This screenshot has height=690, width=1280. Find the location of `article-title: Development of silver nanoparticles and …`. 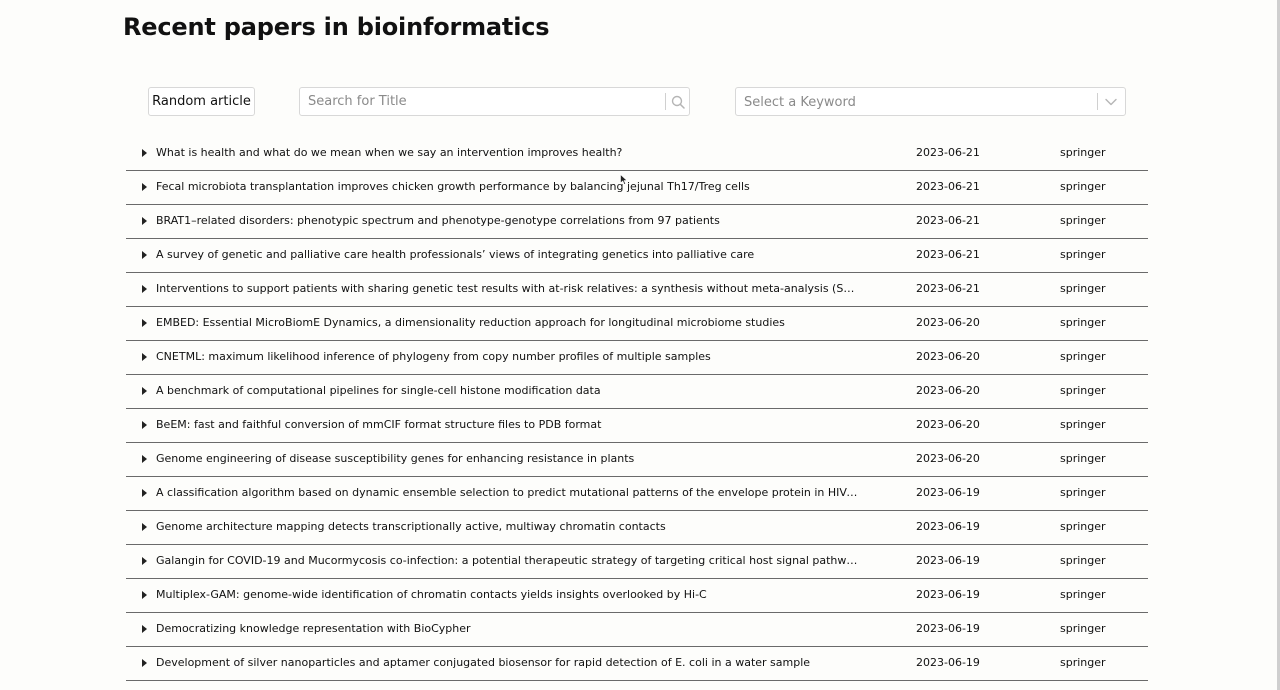

article-title: Development of silver nanoparticles and … is located at coordinates (507, 662).